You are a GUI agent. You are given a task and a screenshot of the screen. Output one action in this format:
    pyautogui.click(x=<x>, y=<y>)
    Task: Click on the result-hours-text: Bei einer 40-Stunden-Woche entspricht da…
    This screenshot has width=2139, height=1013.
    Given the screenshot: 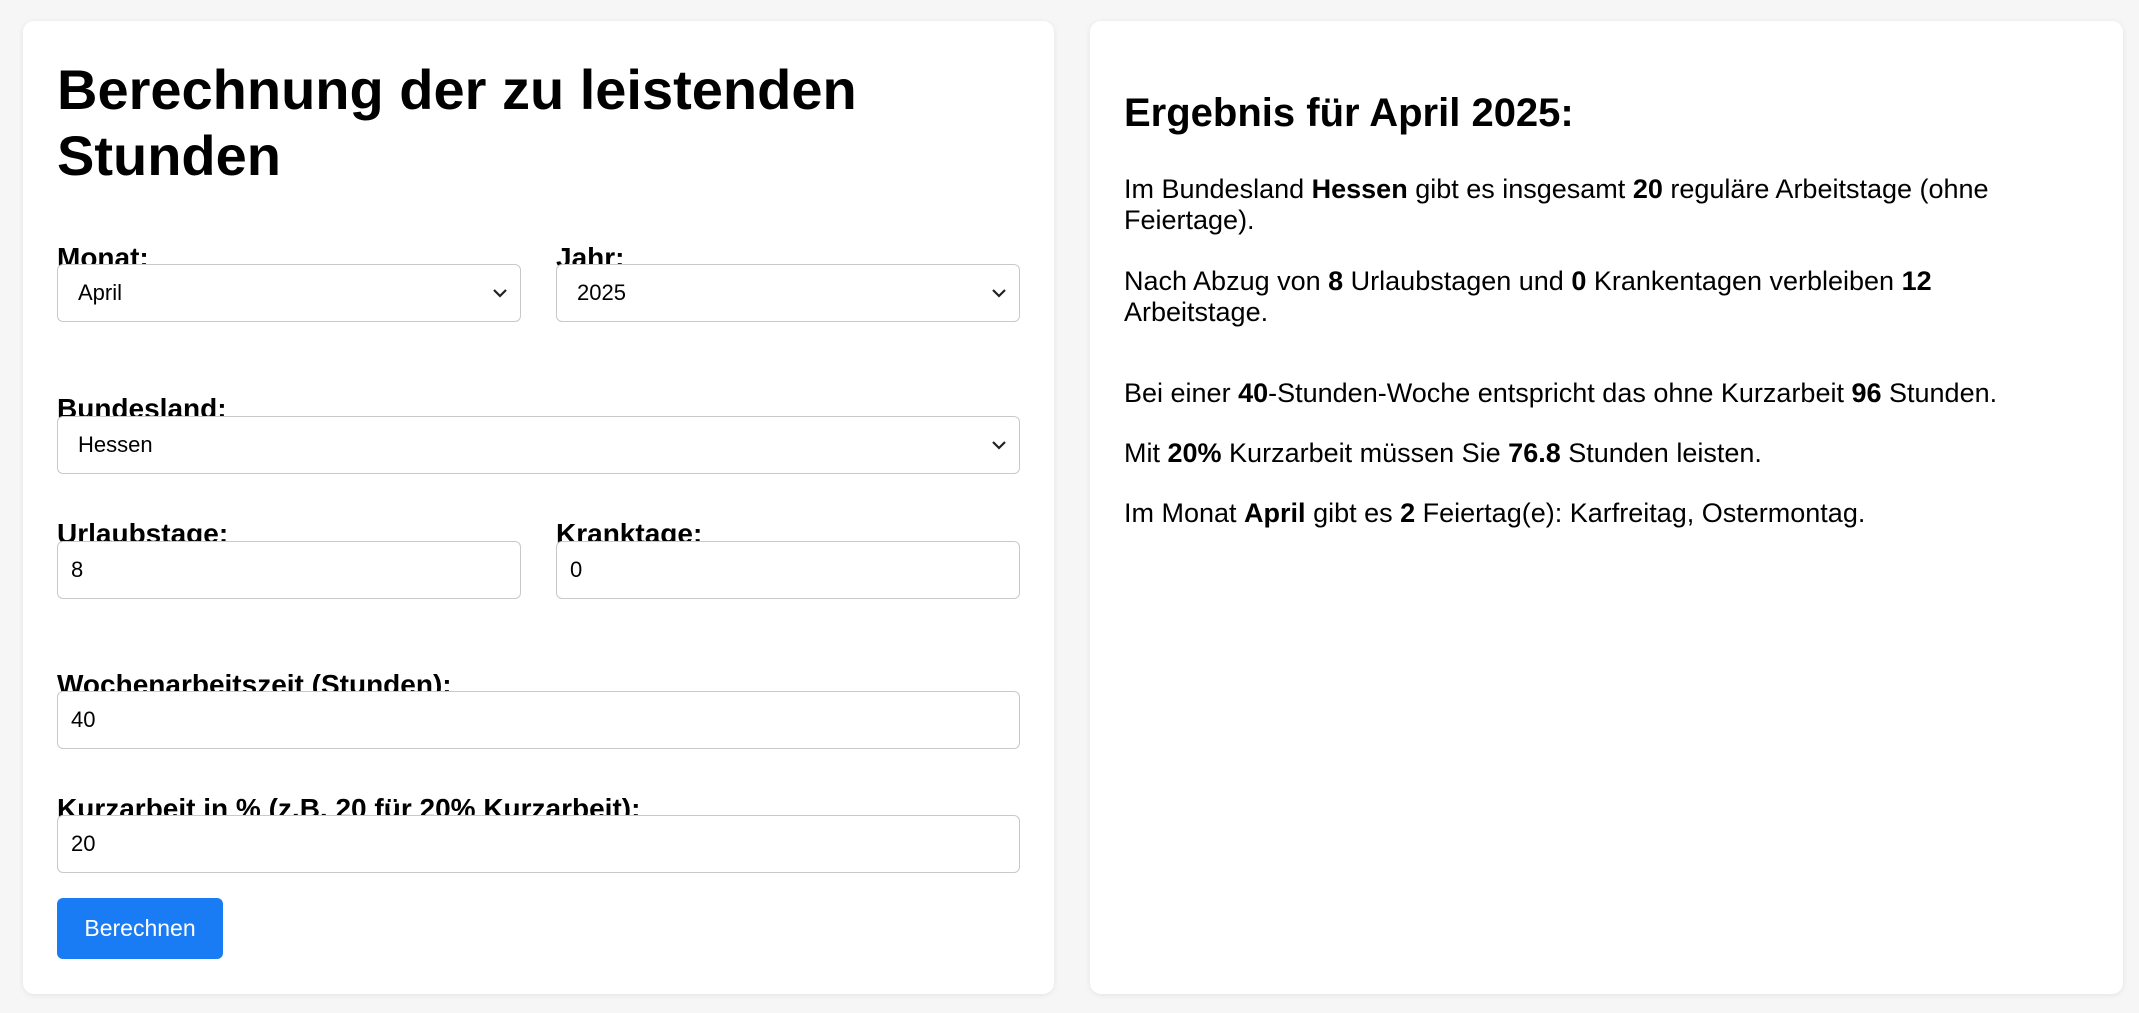 What is the action you would take?
    pyautogui.click(x=1561, y=393)
    